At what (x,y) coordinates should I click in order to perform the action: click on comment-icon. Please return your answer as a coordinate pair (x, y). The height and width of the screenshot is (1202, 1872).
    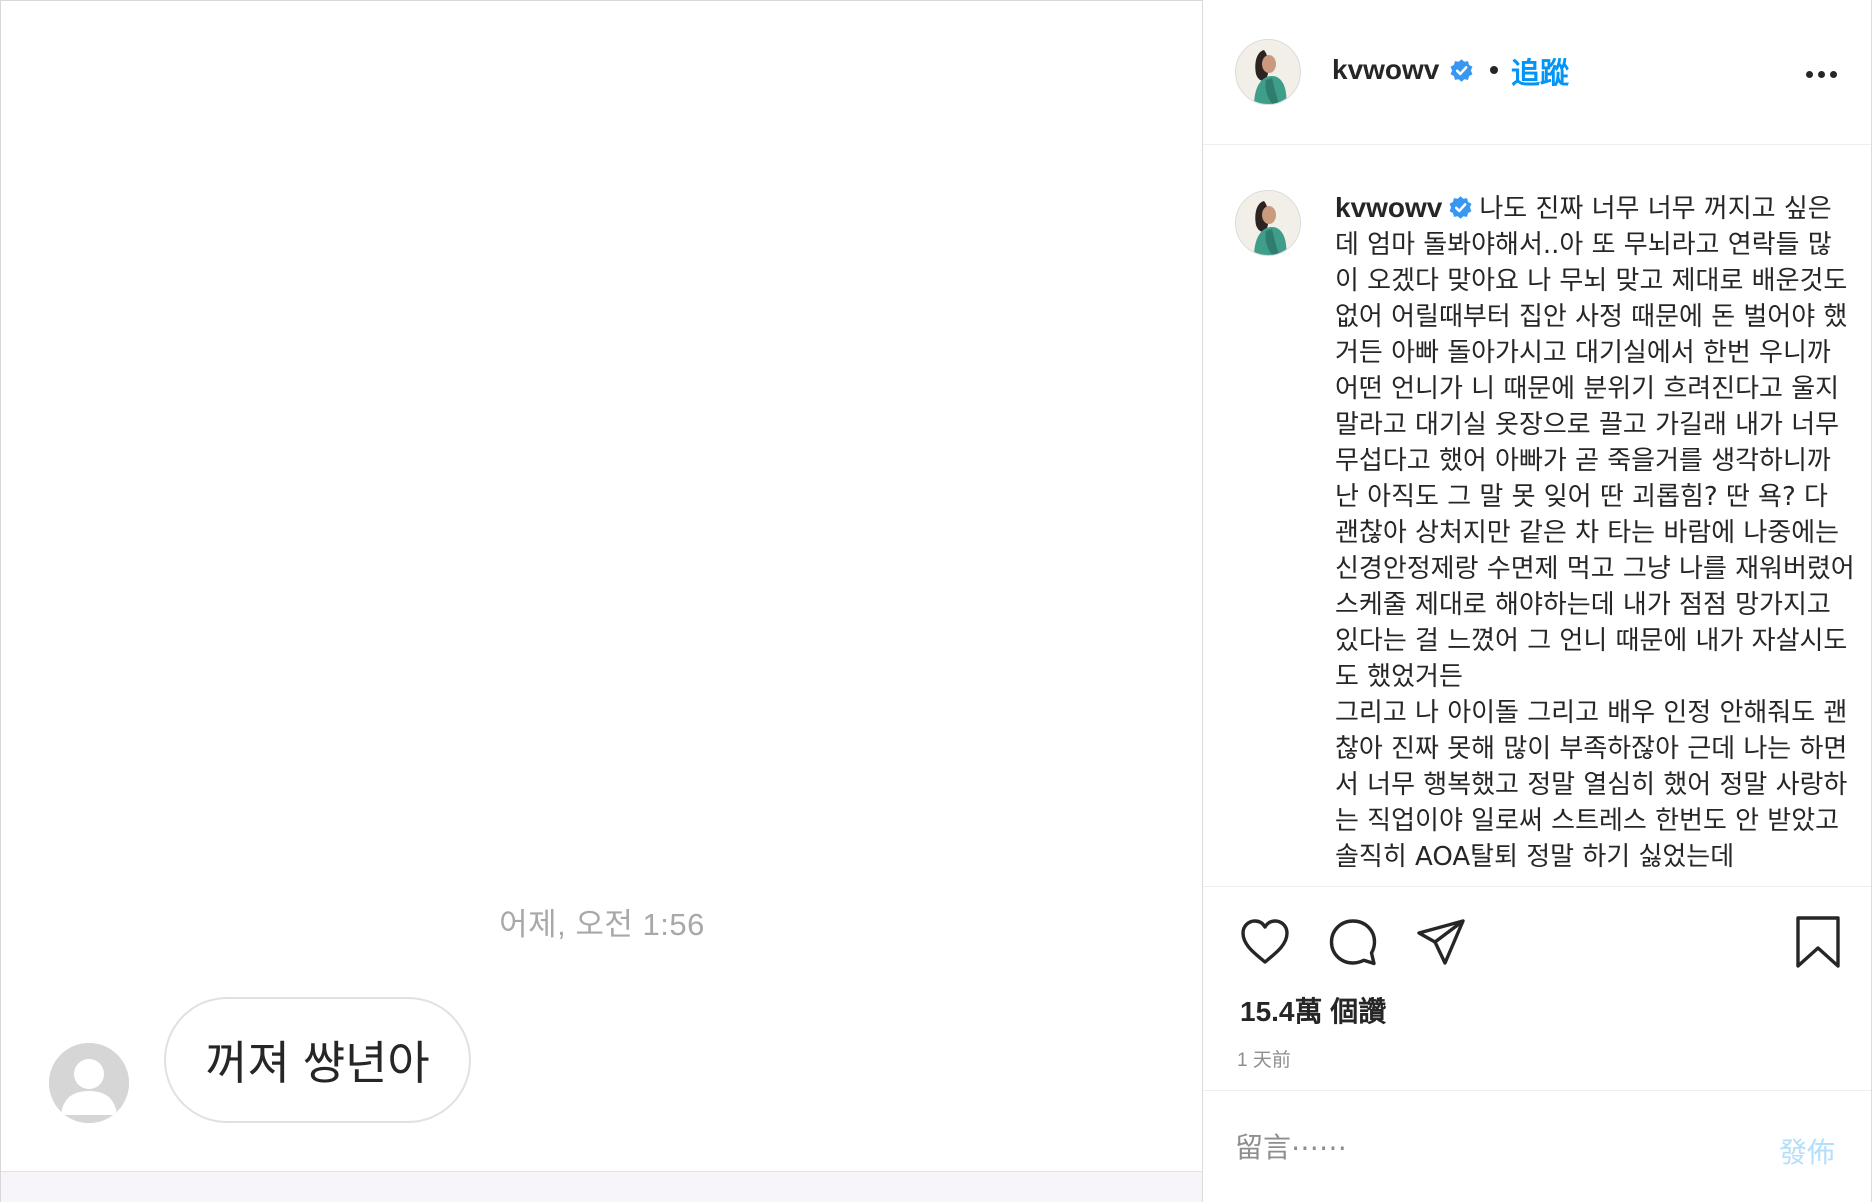
    Looking at the image, I should click on (1353, 942).